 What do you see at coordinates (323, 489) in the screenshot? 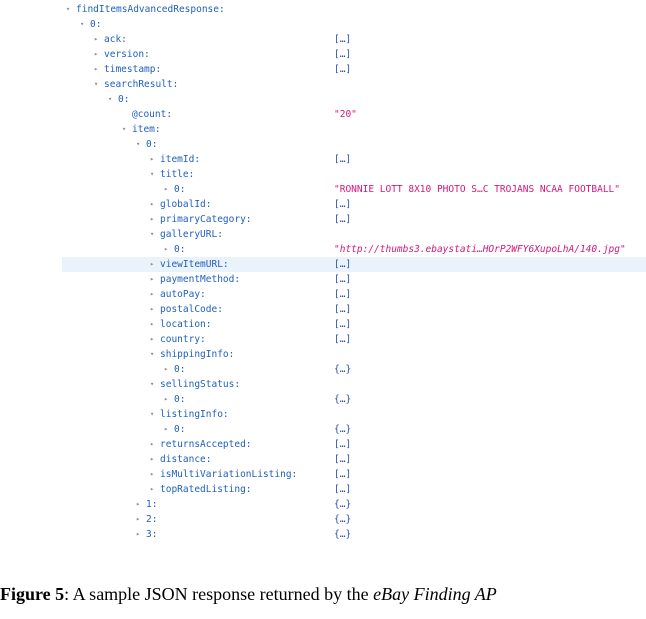
I see `tree-row: ▸ topRatedListing: […]` at bounding box center [323, 489].